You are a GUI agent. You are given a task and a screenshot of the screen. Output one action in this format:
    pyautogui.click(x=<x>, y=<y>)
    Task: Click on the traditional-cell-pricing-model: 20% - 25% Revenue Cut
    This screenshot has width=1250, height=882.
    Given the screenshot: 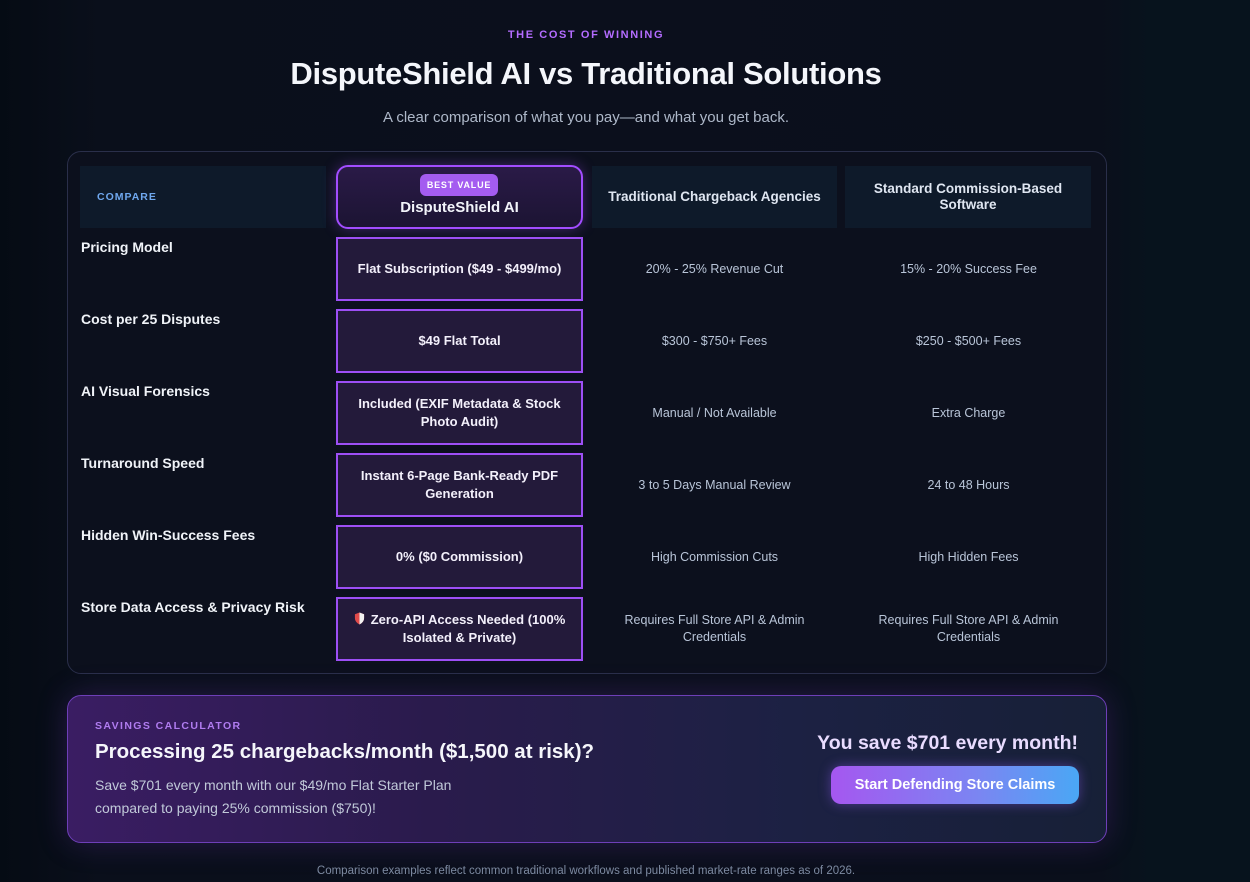 What is the action you would take?
    pyautogui.click(x=714, y=268)
    